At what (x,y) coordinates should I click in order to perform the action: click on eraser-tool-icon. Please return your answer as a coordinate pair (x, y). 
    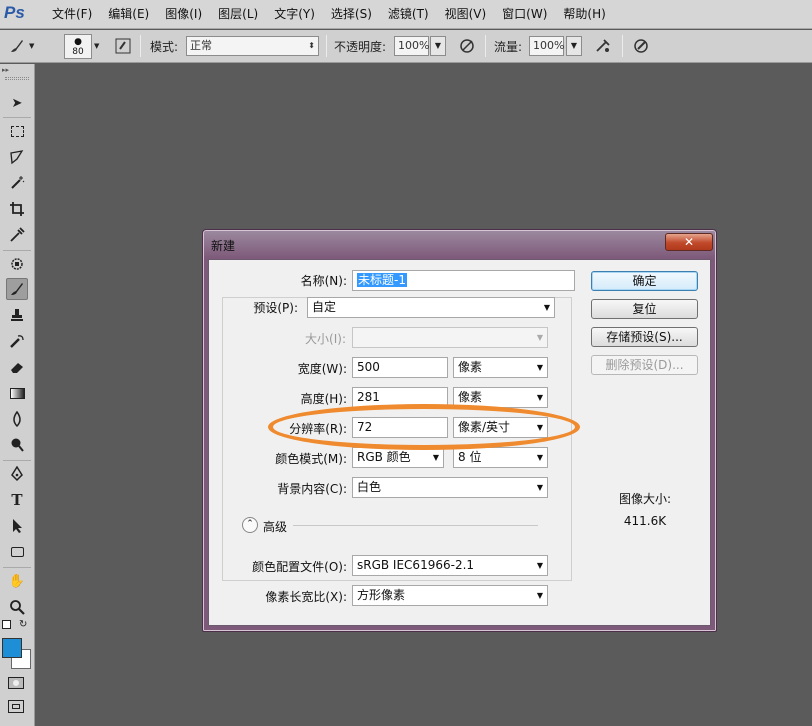
    Looking at the image, I should click on (17, 367).